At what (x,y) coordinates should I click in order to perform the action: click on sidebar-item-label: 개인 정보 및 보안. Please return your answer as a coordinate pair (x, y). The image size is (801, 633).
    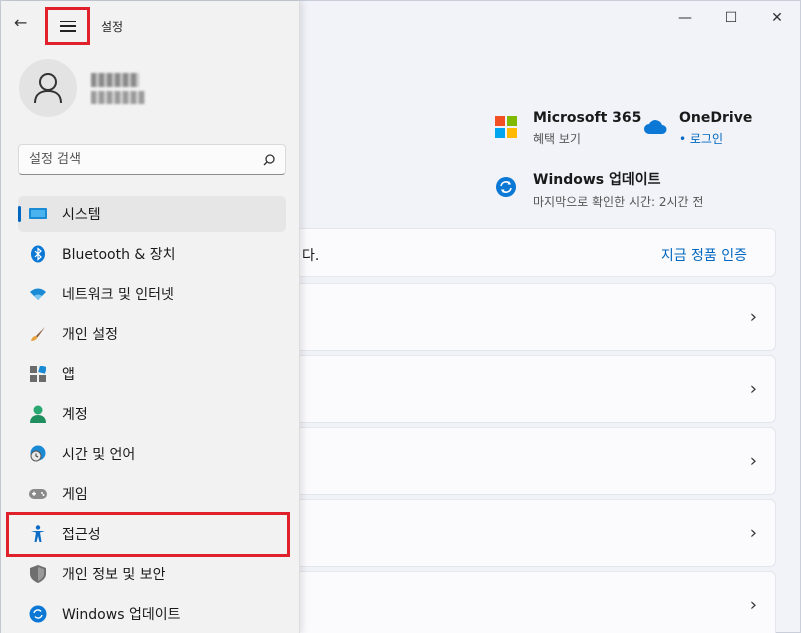
    Looking at the image, I should click on (114, 575).